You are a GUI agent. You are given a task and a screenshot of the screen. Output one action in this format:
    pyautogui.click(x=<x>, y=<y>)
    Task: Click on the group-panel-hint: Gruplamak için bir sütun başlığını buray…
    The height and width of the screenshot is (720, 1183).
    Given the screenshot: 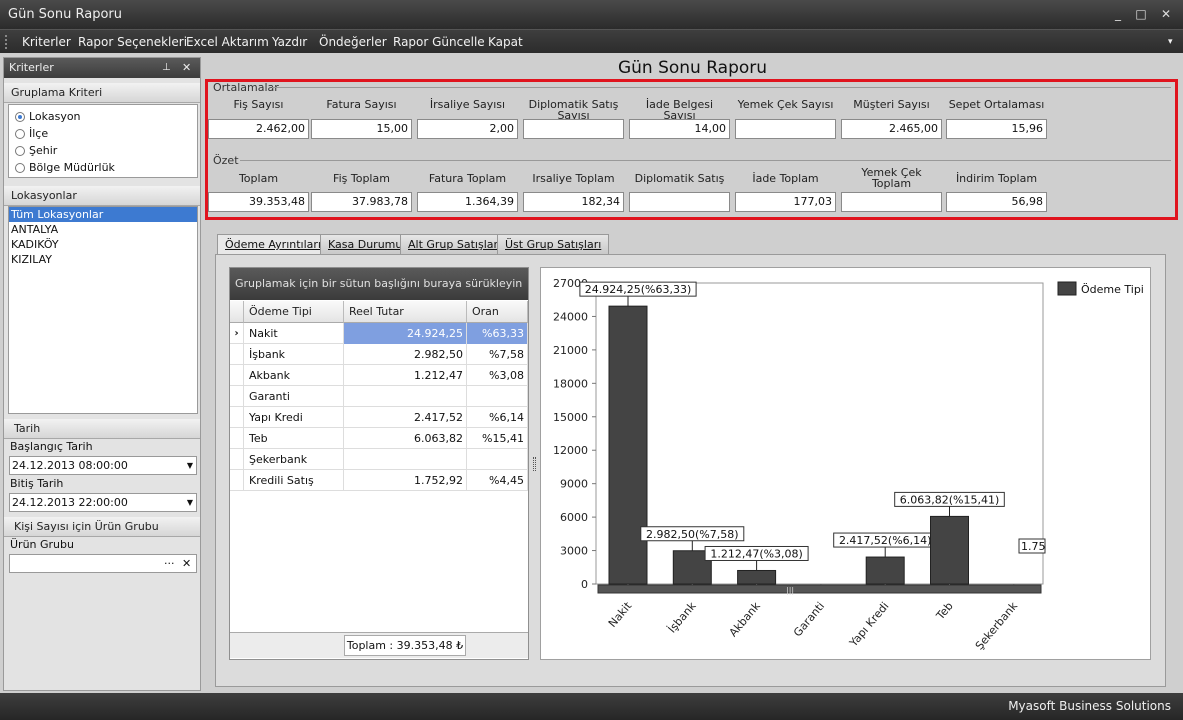 What is the action you would take?
    pyautogui.click(x=379, y=284)
    